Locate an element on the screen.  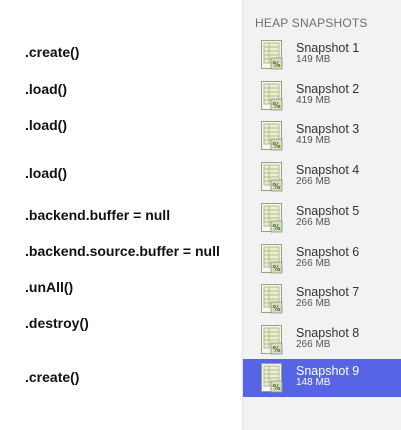
snapshot-size: 148 MB is located at coordinates (313, 382).